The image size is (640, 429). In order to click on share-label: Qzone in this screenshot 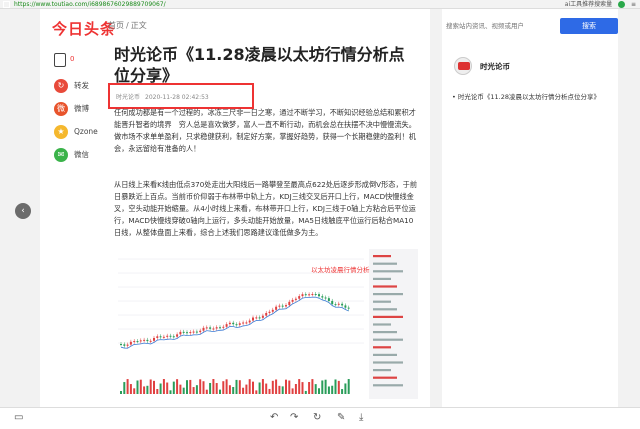, I will do `click(86, 131)`.